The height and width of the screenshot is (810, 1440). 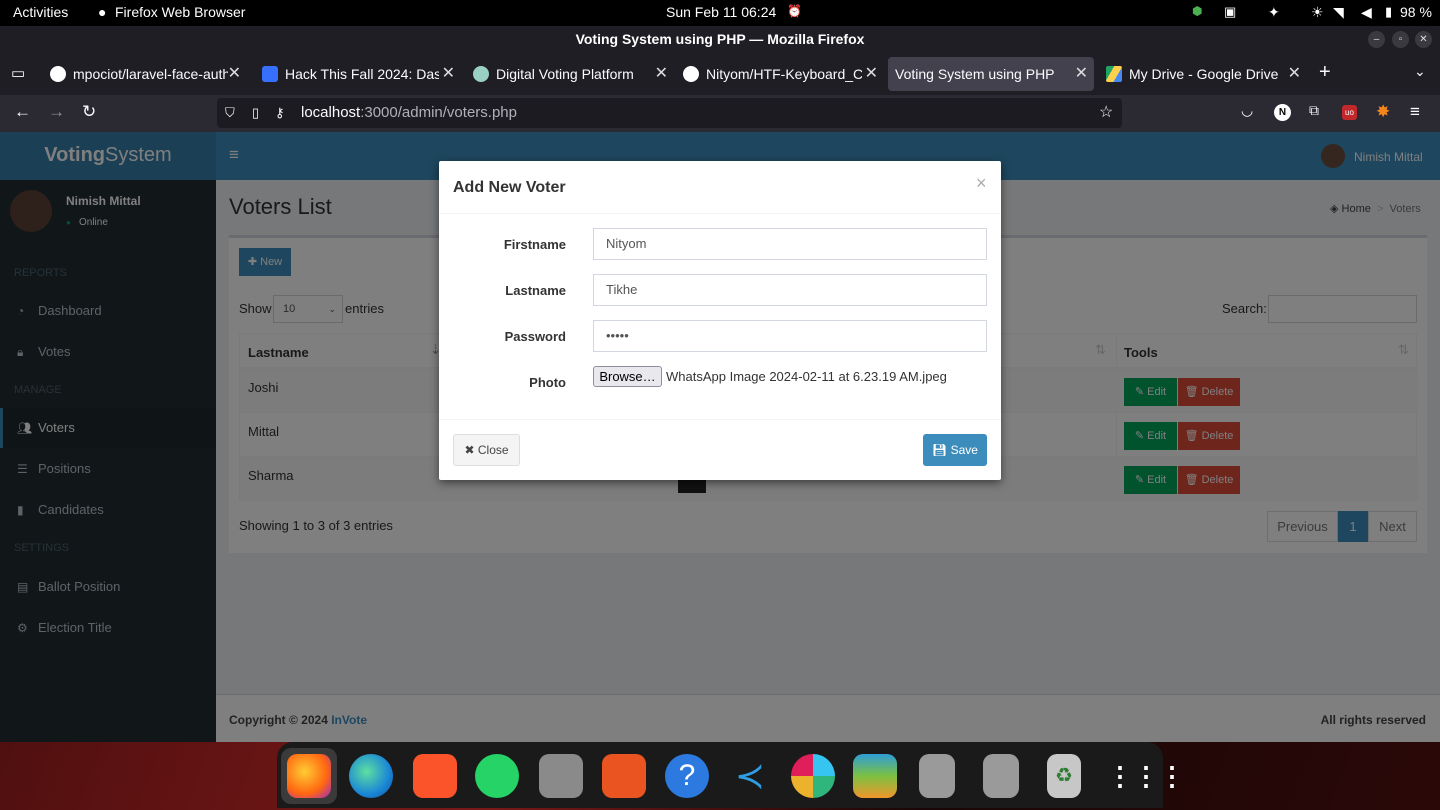 I want to click on lastname-field: Tikhe, so click(x=790, y=290).